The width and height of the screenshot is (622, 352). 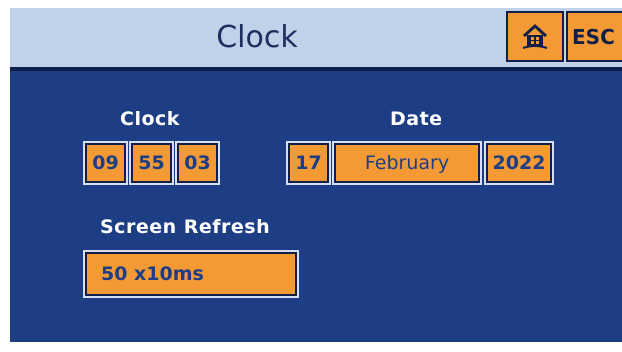 What do you see at coordinates (519, 163) in the screenshot?
I see `date-year-field: 2022` at bounding box center [519, 163].